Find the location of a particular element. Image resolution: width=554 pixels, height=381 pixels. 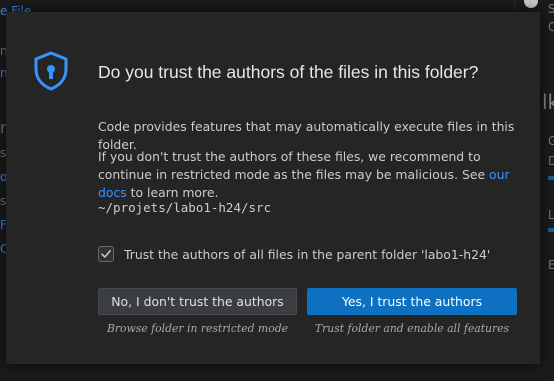

checkmark-icon is located at coordinates (106, 254).